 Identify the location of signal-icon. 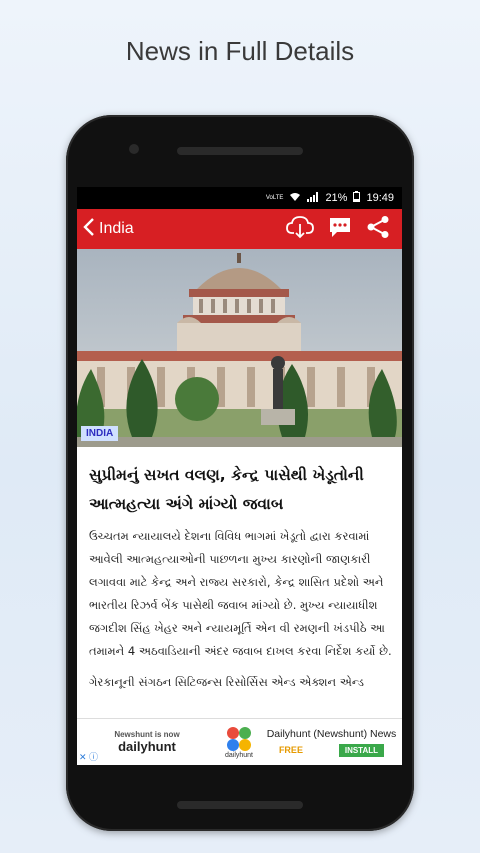
(313, 198).